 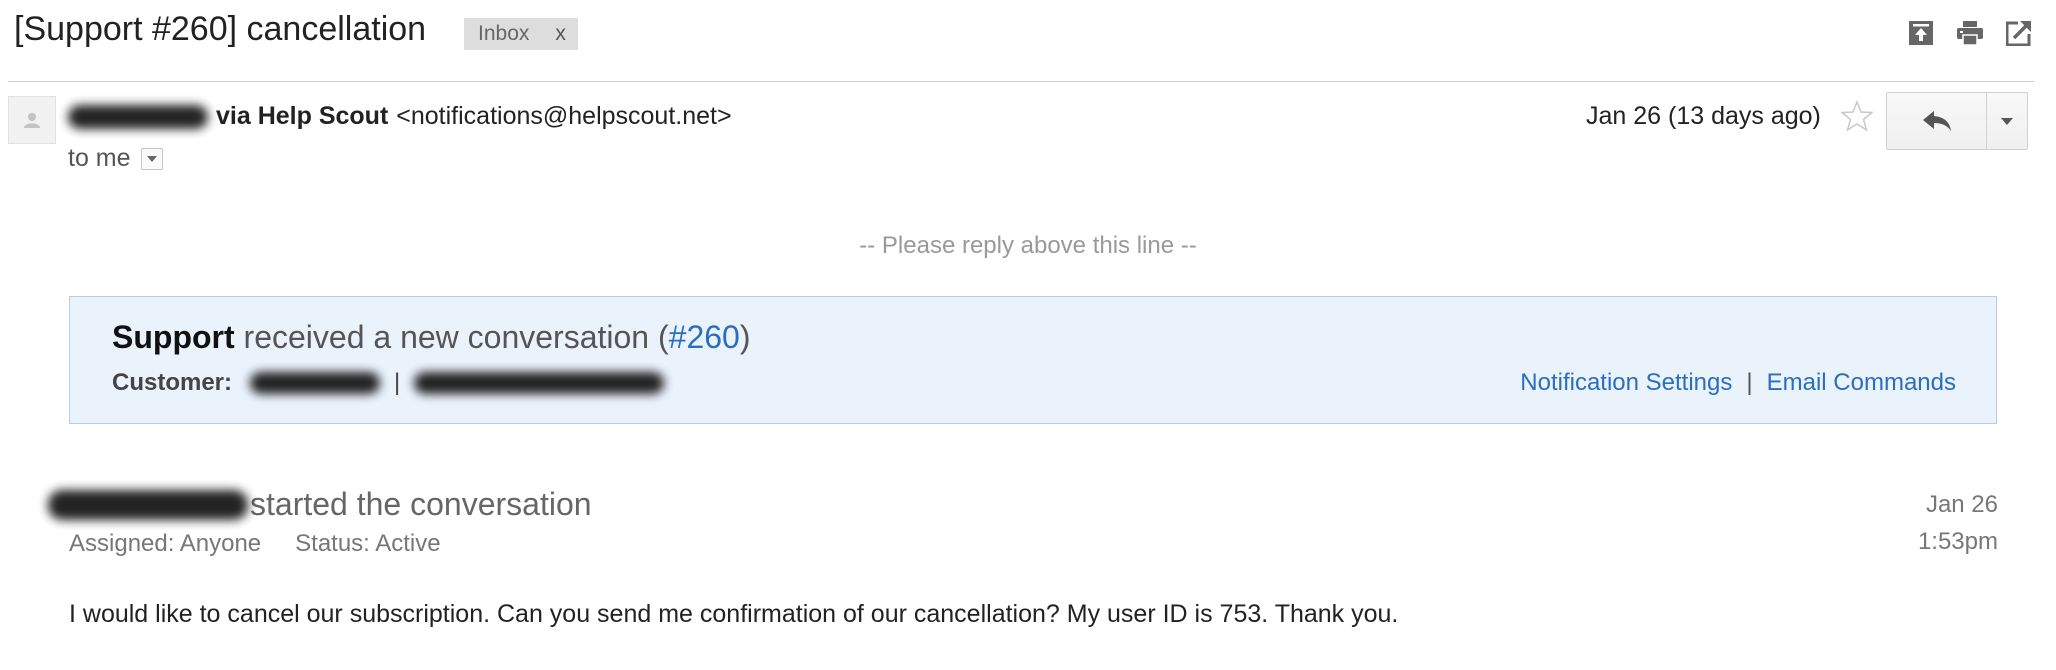 I want to click on inbox-label-chip: Inbox x, so click(x=521, y=34).